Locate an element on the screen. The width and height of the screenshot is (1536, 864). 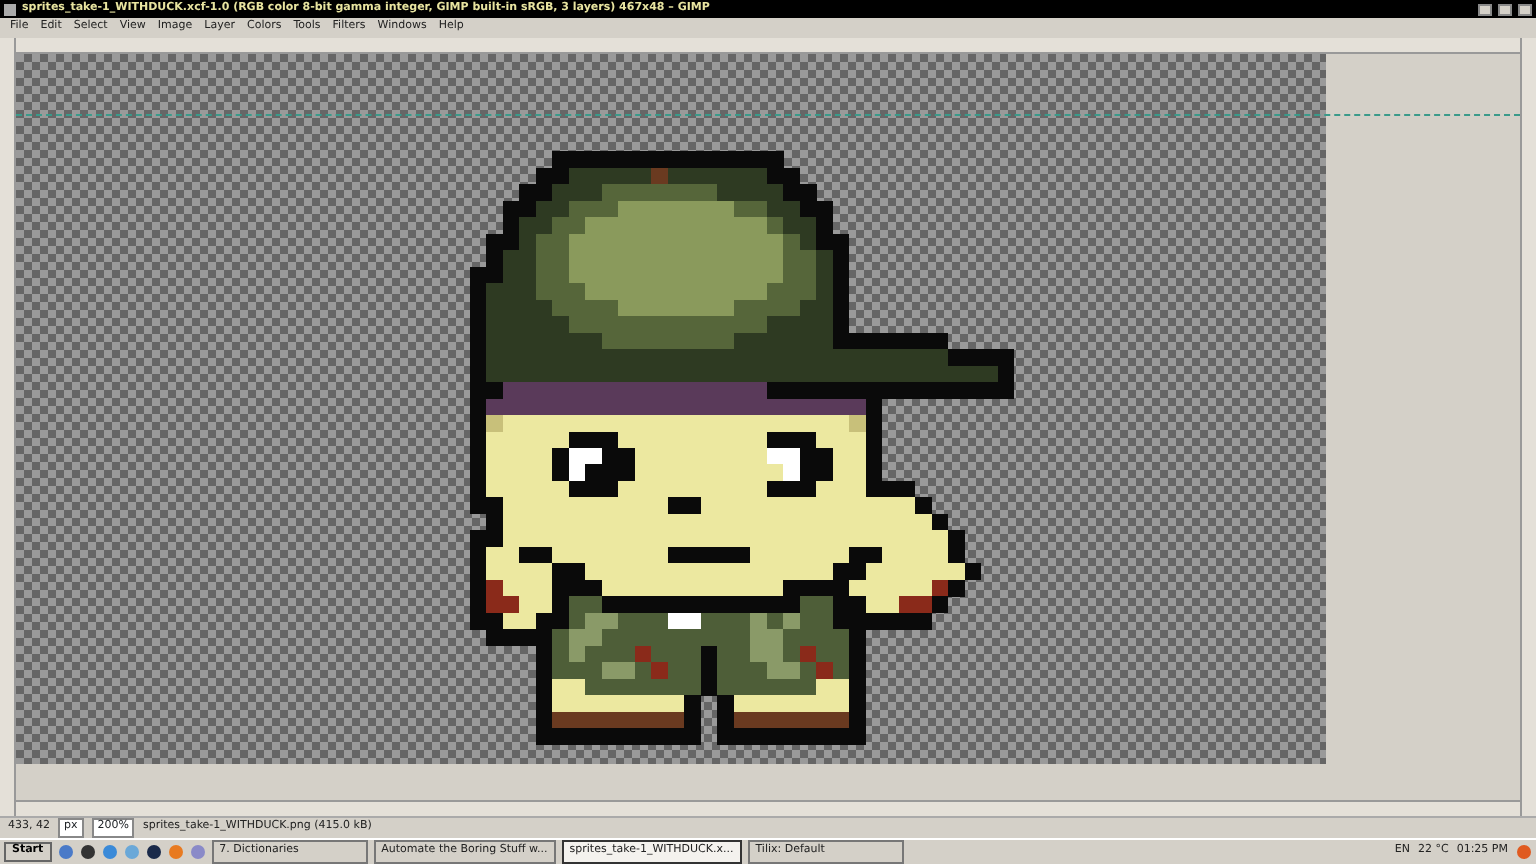
maximize-button is located at coordinates (1505, 9).